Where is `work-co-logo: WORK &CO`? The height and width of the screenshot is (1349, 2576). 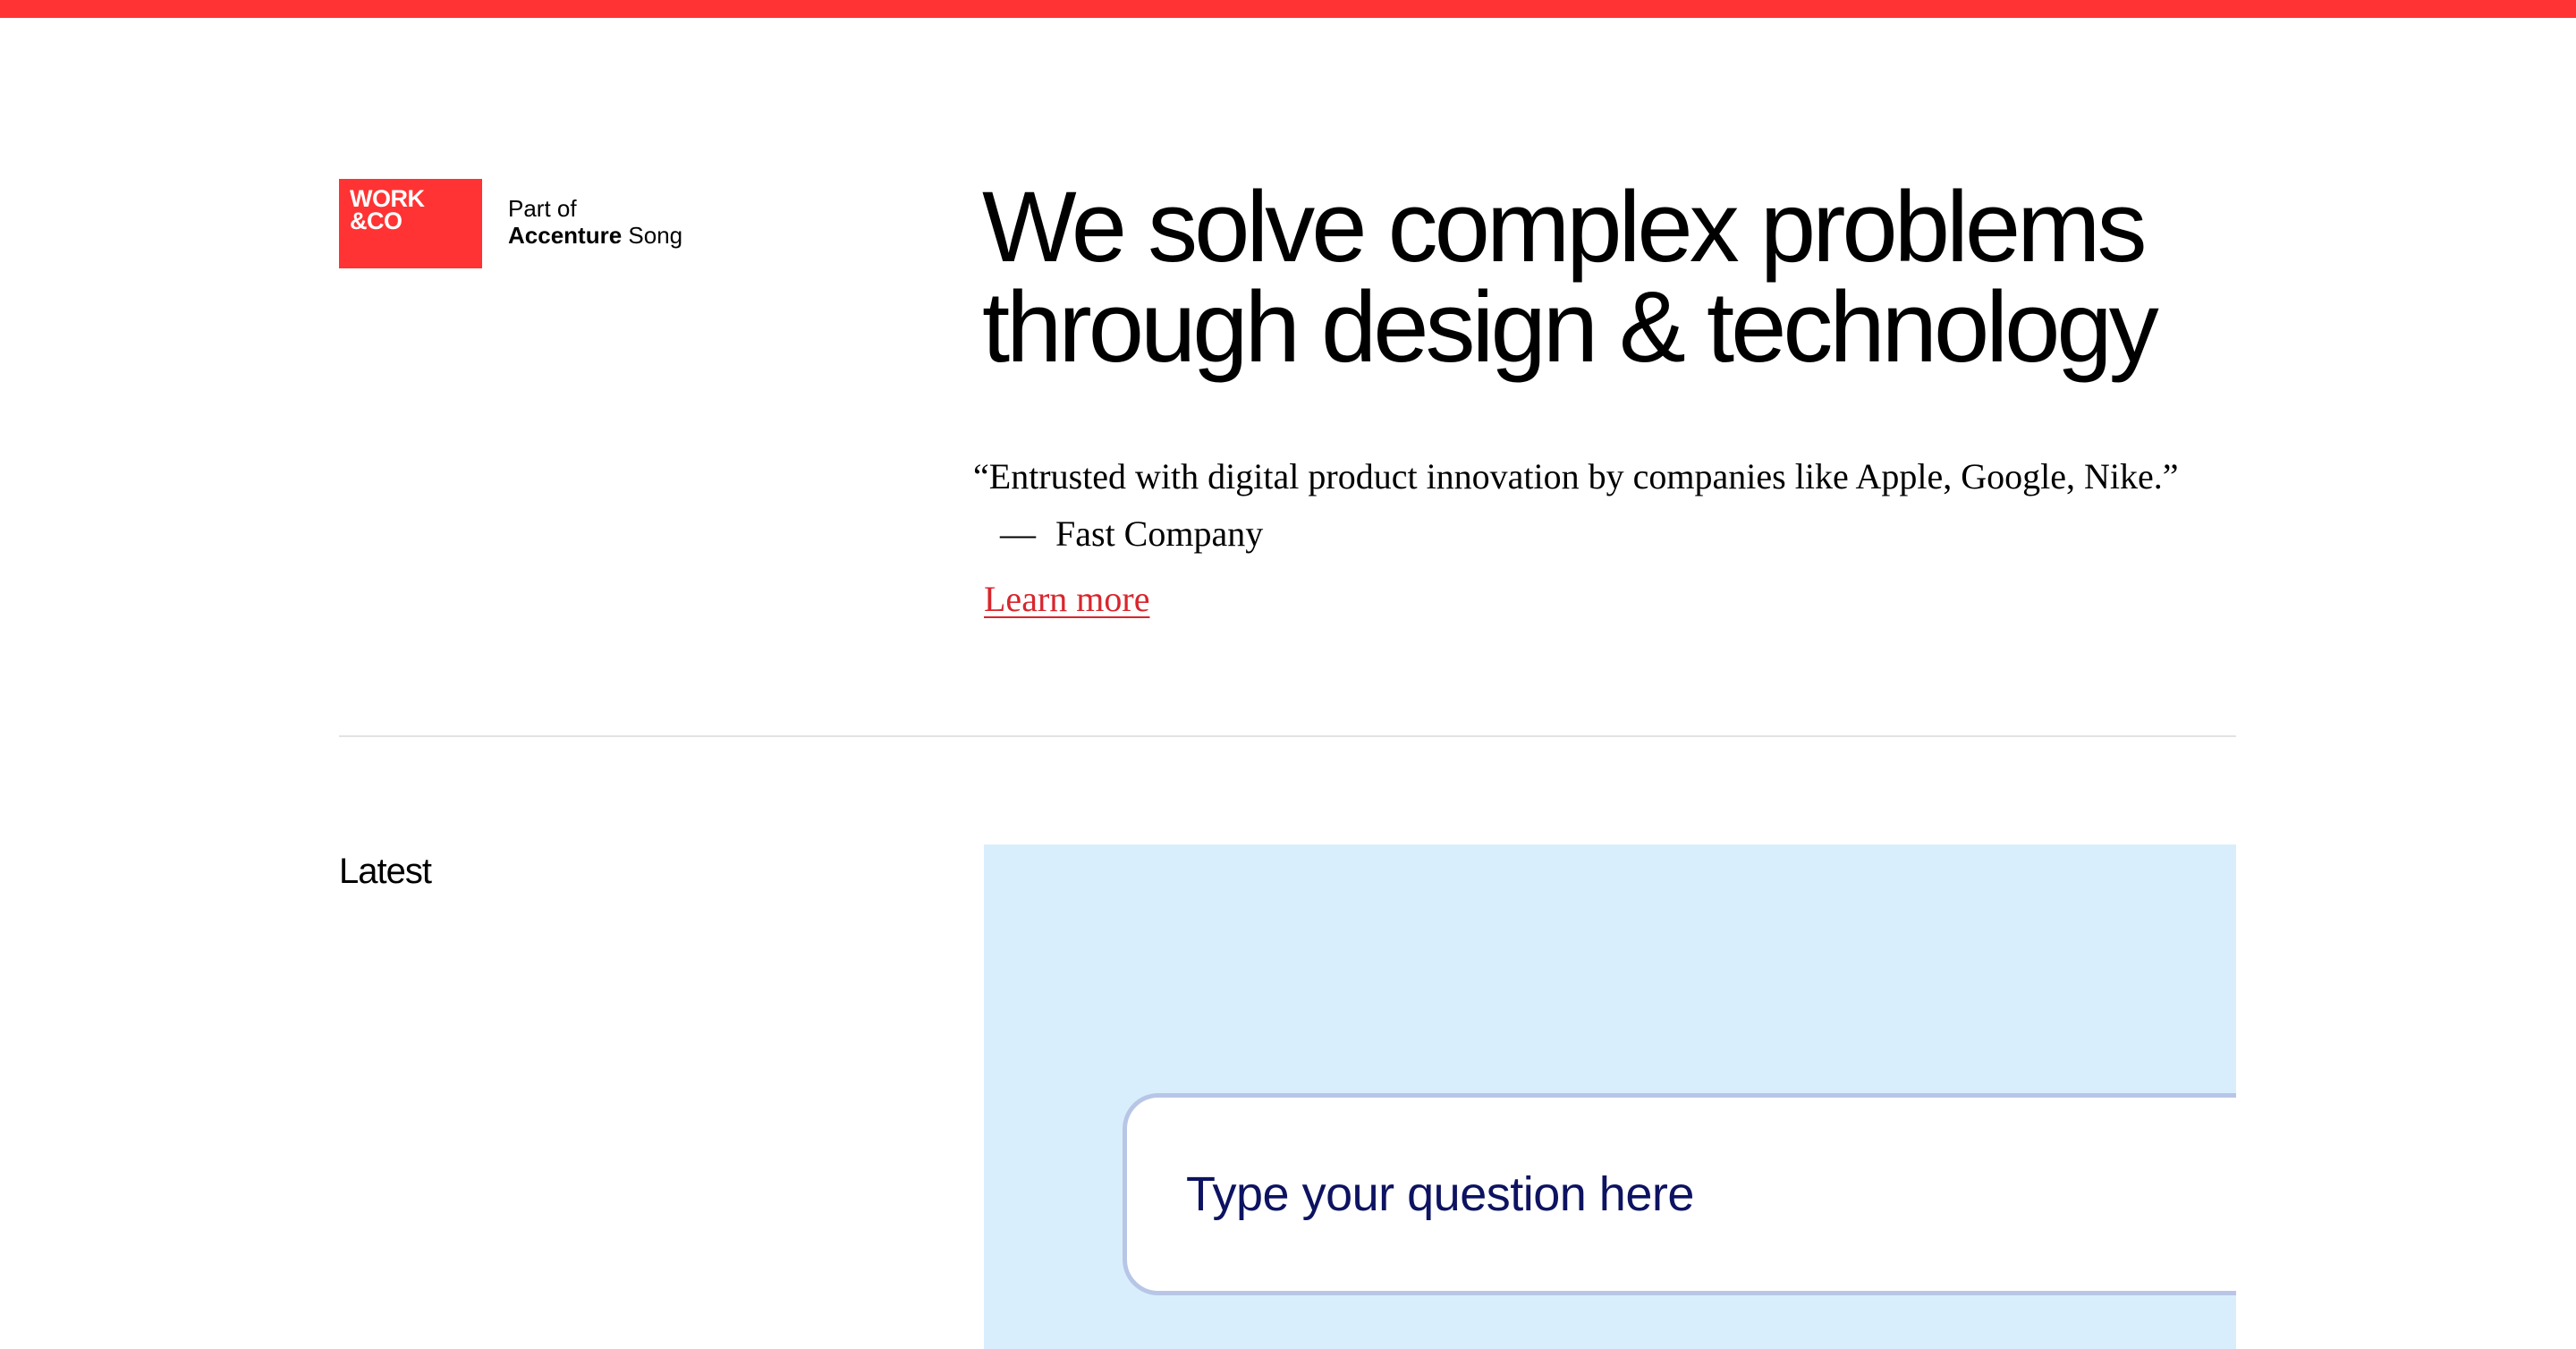 work-co-logo: WORK &CO is located at coordinates (410, 223).